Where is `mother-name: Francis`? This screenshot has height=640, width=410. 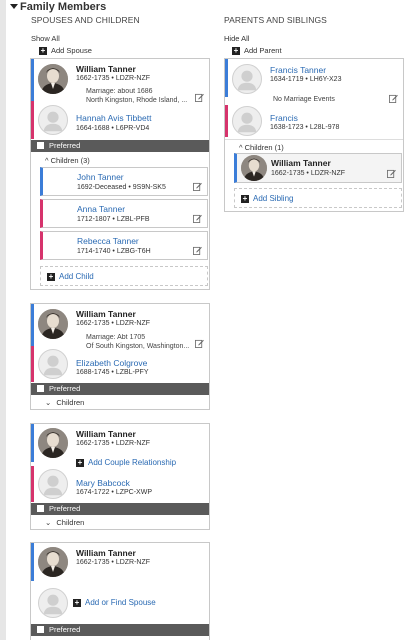
mother-name: Francis is located at coordinates (284, 118).